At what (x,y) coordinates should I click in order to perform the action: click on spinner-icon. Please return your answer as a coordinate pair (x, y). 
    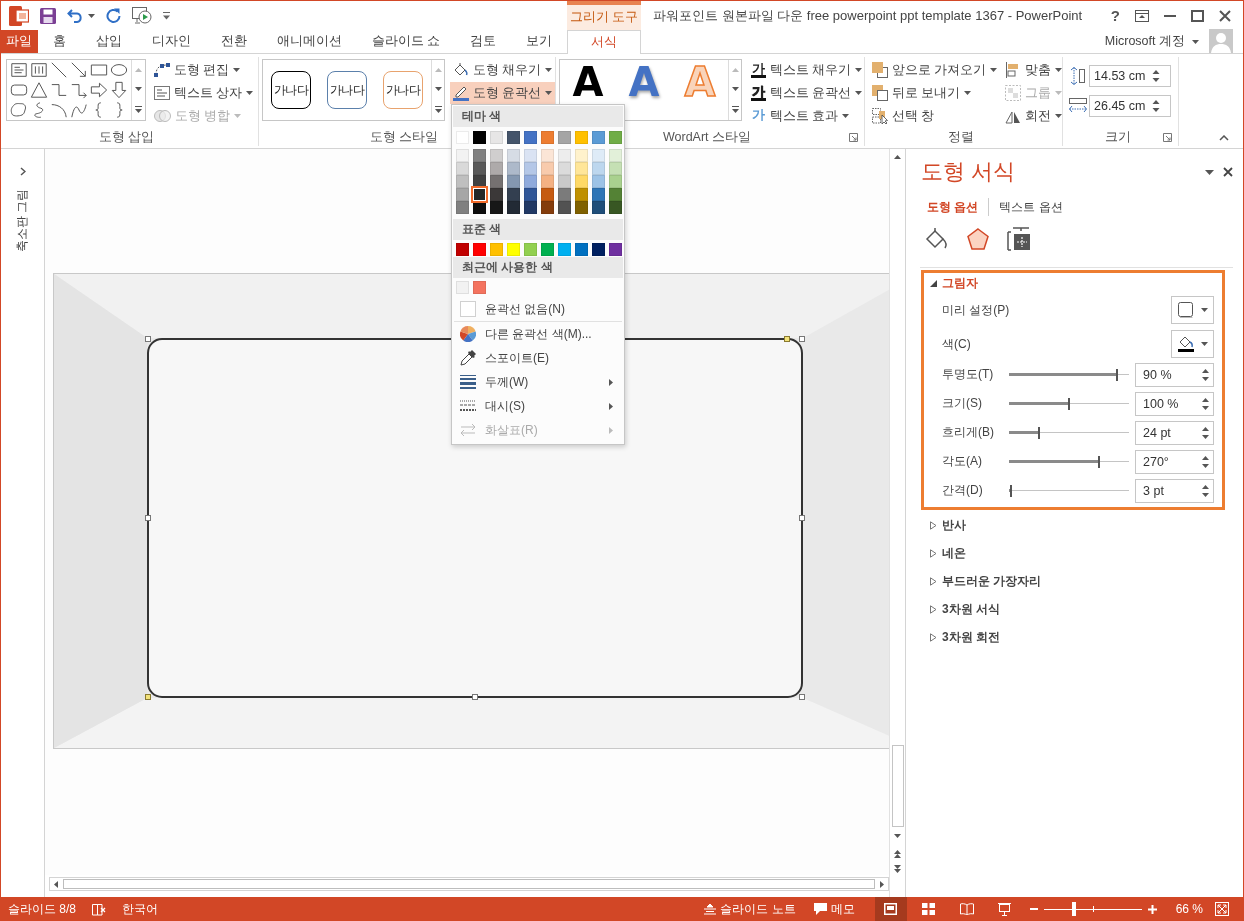
    Looking at the image, I should click on (1205, 461).